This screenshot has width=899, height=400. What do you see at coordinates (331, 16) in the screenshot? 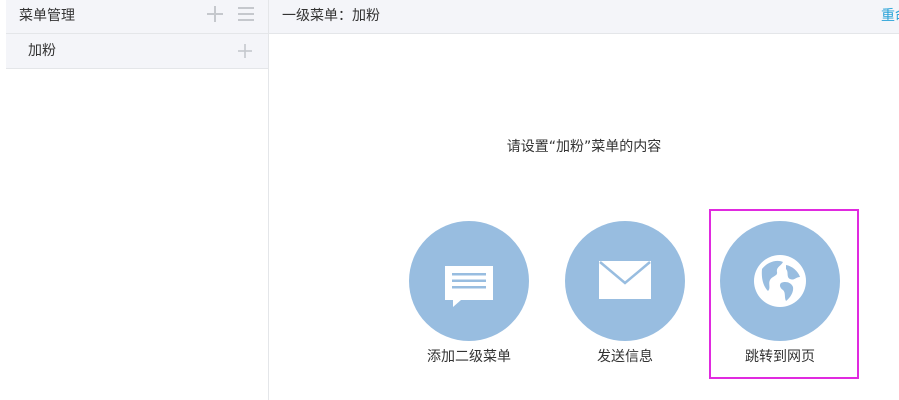
I see `menu-level-title: 一级菜单：加粉` at bounding box center [331, 16].